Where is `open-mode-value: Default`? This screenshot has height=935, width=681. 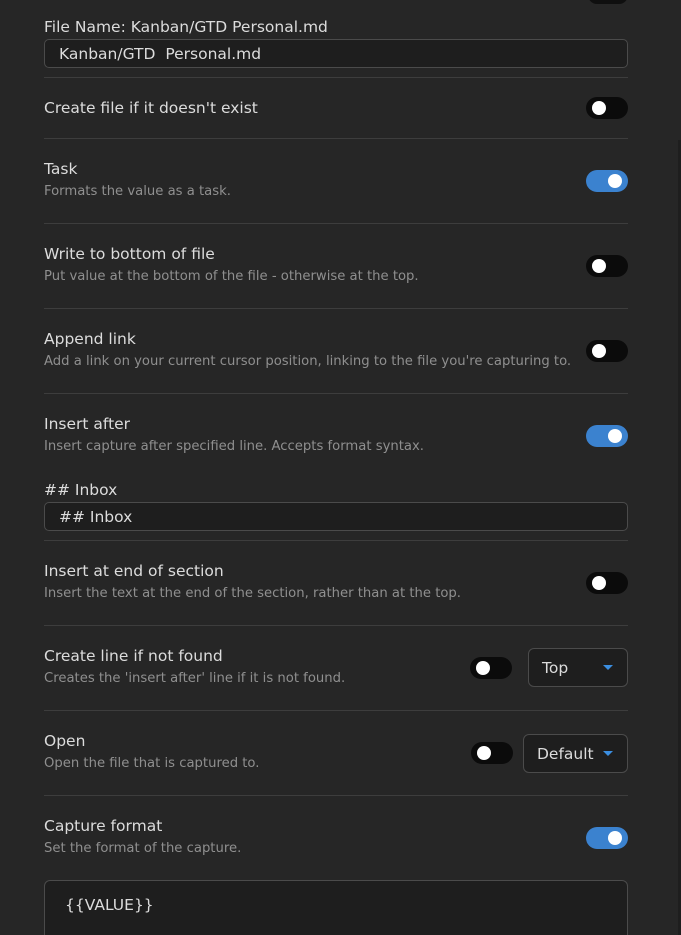
open-mode-value: Default is located at coordinates (565, 754).